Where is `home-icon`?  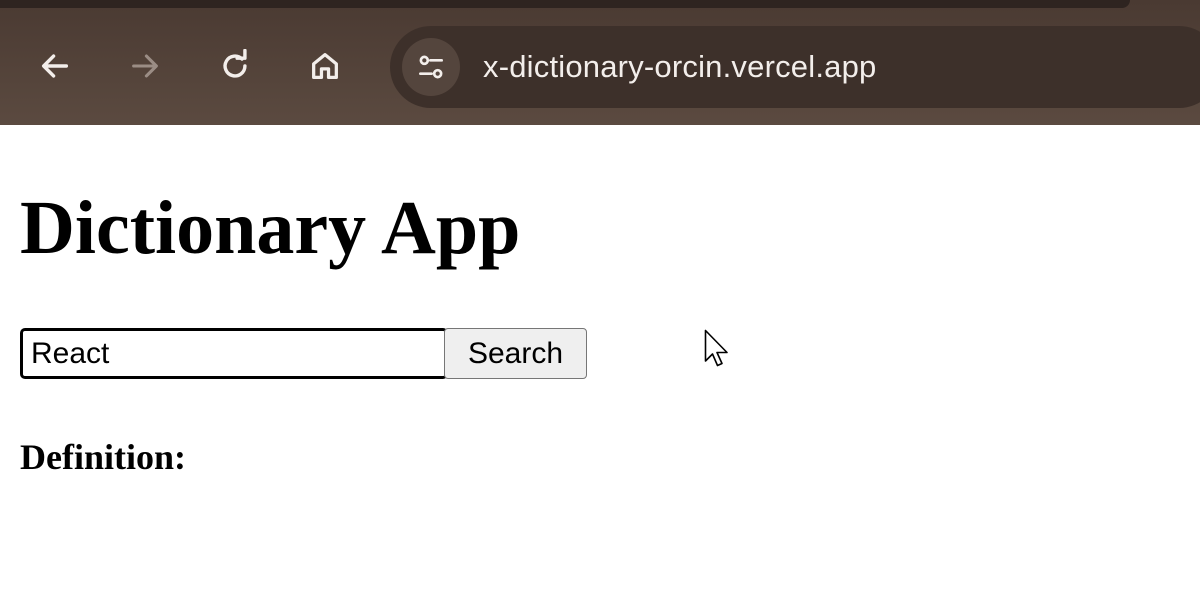
home-icon is located at coordinates (325, 66).